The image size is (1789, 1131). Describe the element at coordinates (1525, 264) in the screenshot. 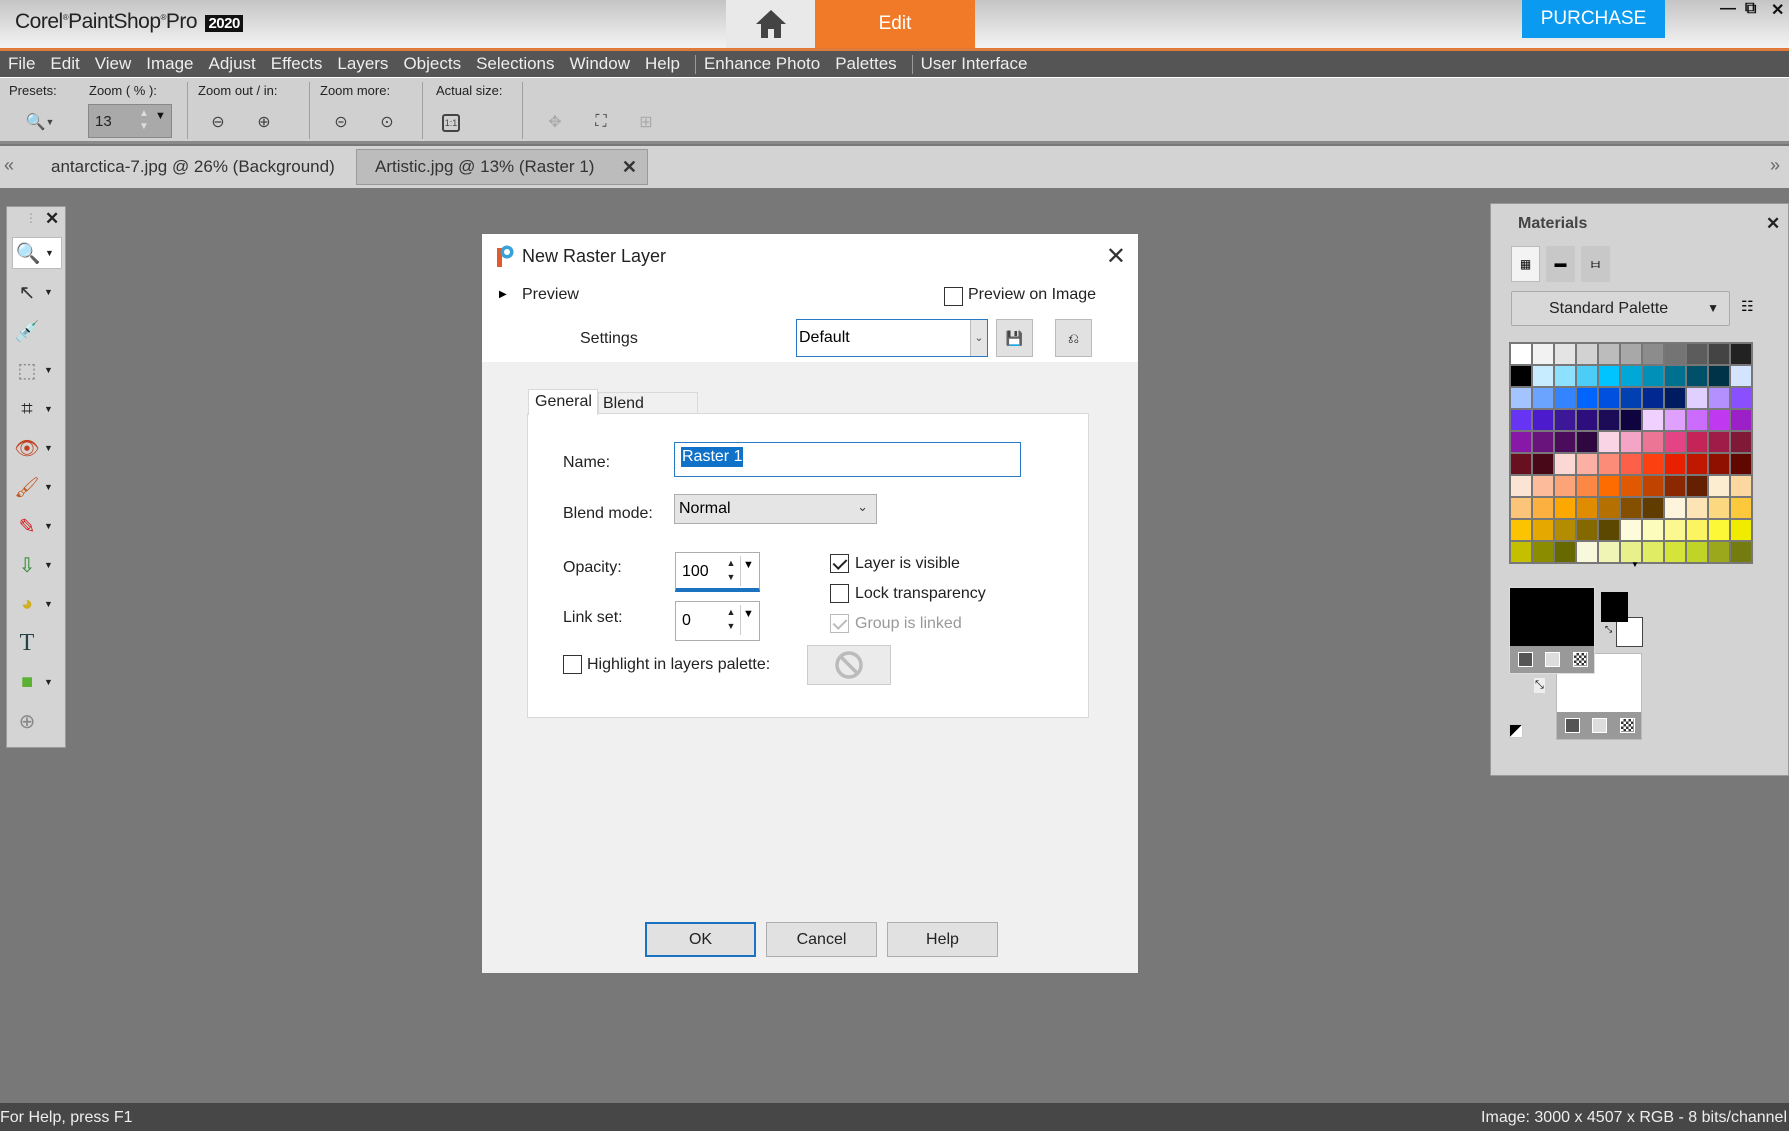

I see `swatches-tab: ▦` at that location.